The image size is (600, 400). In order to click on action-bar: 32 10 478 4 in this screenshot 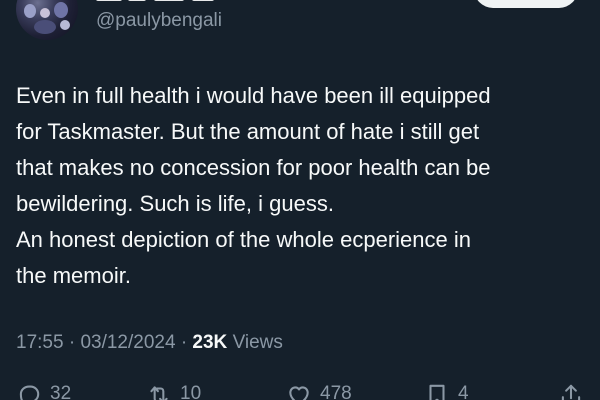, I will do `click(300, 391)`.